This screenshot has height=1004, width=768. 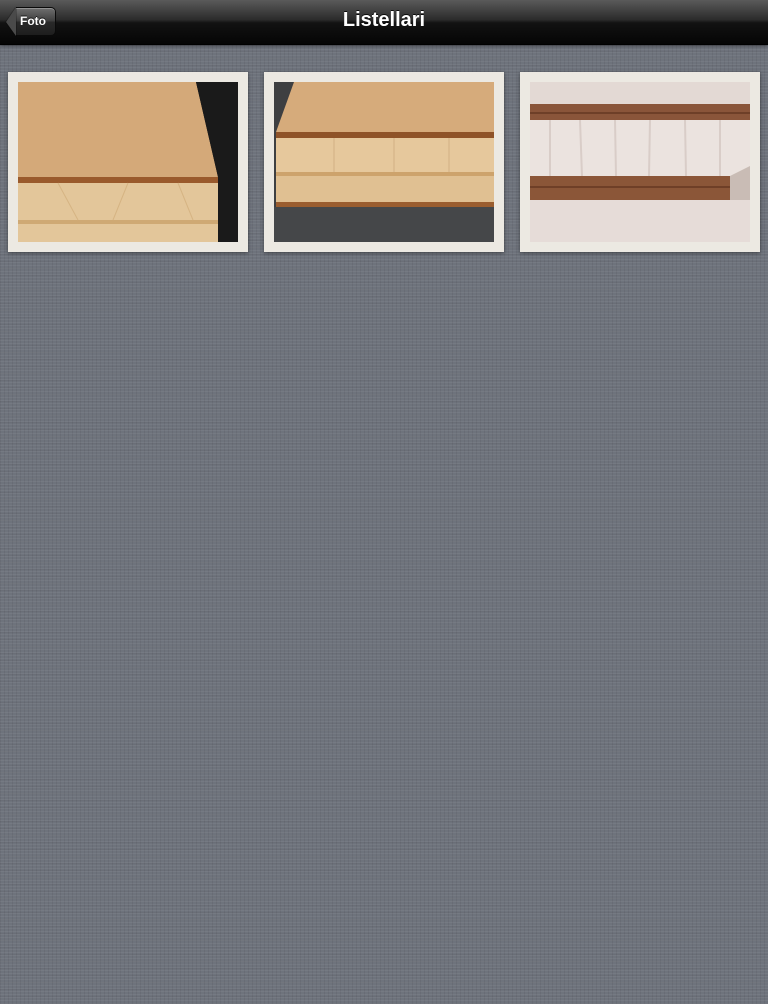 I want to click on page-title: Listellari, so click(x=384, y=20).